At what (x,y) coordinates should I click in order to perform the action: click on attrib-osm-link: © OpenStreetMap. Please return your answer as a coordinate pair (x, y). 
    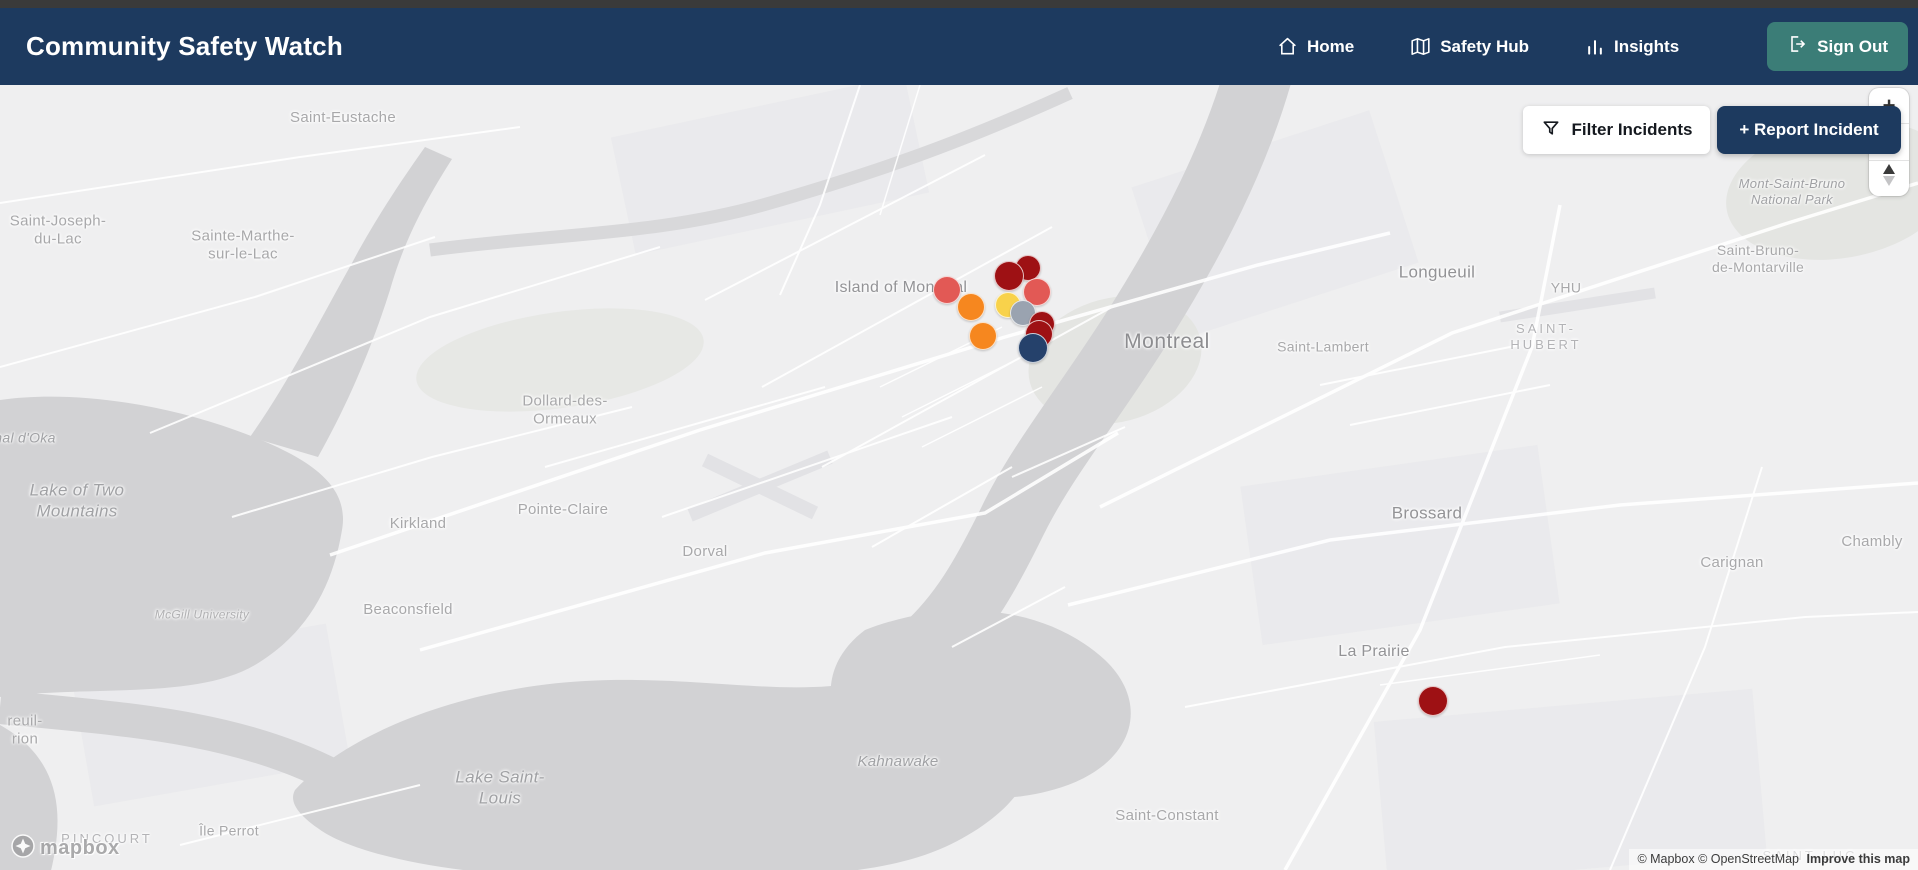
    Looking at the image, I should click on (1748, 859).